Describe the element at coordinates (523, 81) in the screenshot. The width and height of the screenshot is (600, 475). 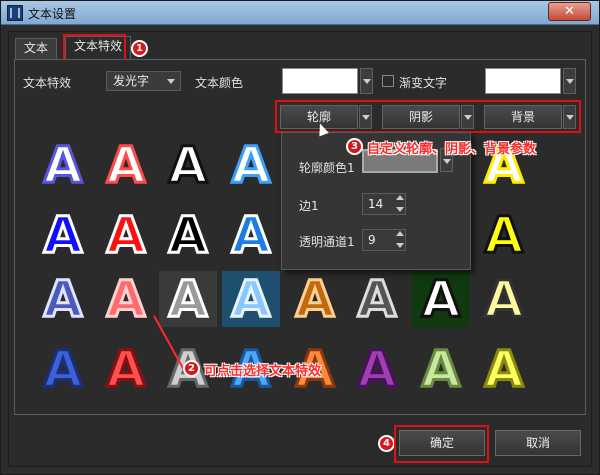
I see `gradient-color-swatch` at that location.